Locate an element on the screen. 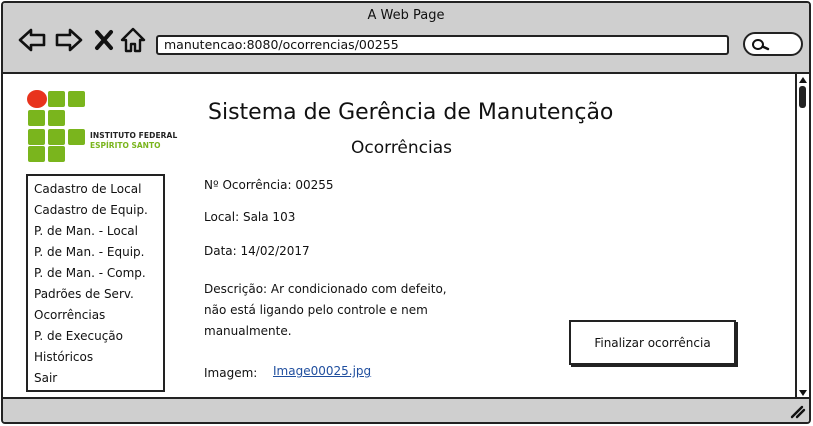 This screenshot has height=426, width=813. browser-statusbar is located at coordinates (406, 409).